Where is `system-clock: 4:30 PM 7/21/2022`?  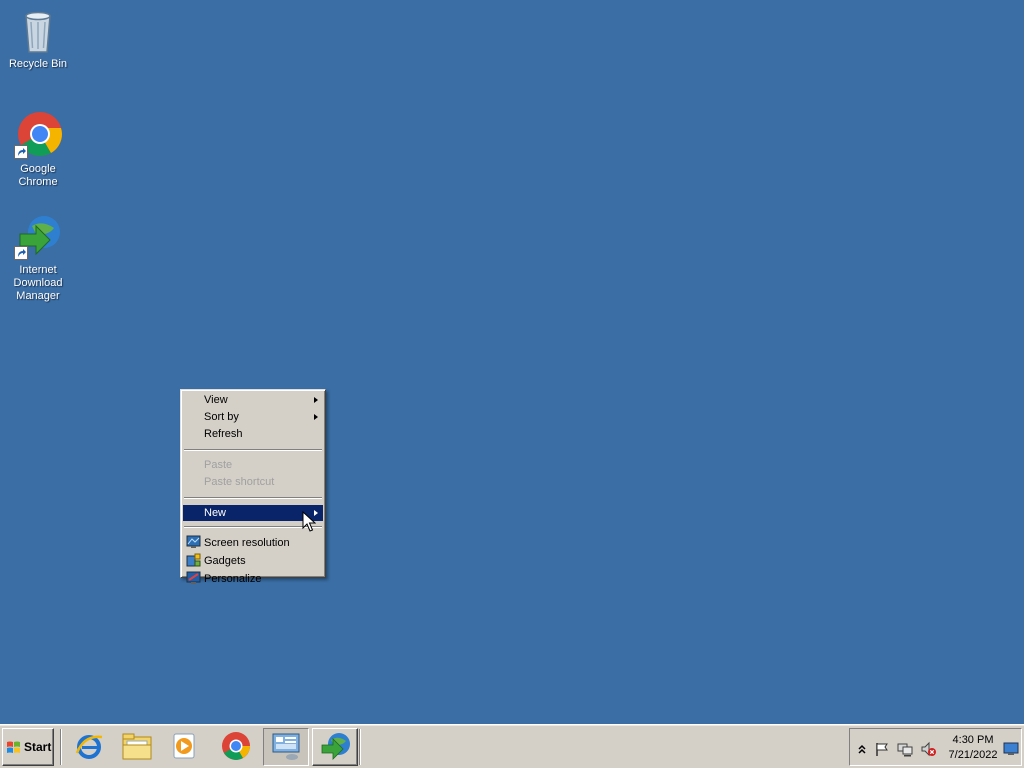 system-clock: 4:30 PM 7/21/2022 is located at coordinates (973, 748).